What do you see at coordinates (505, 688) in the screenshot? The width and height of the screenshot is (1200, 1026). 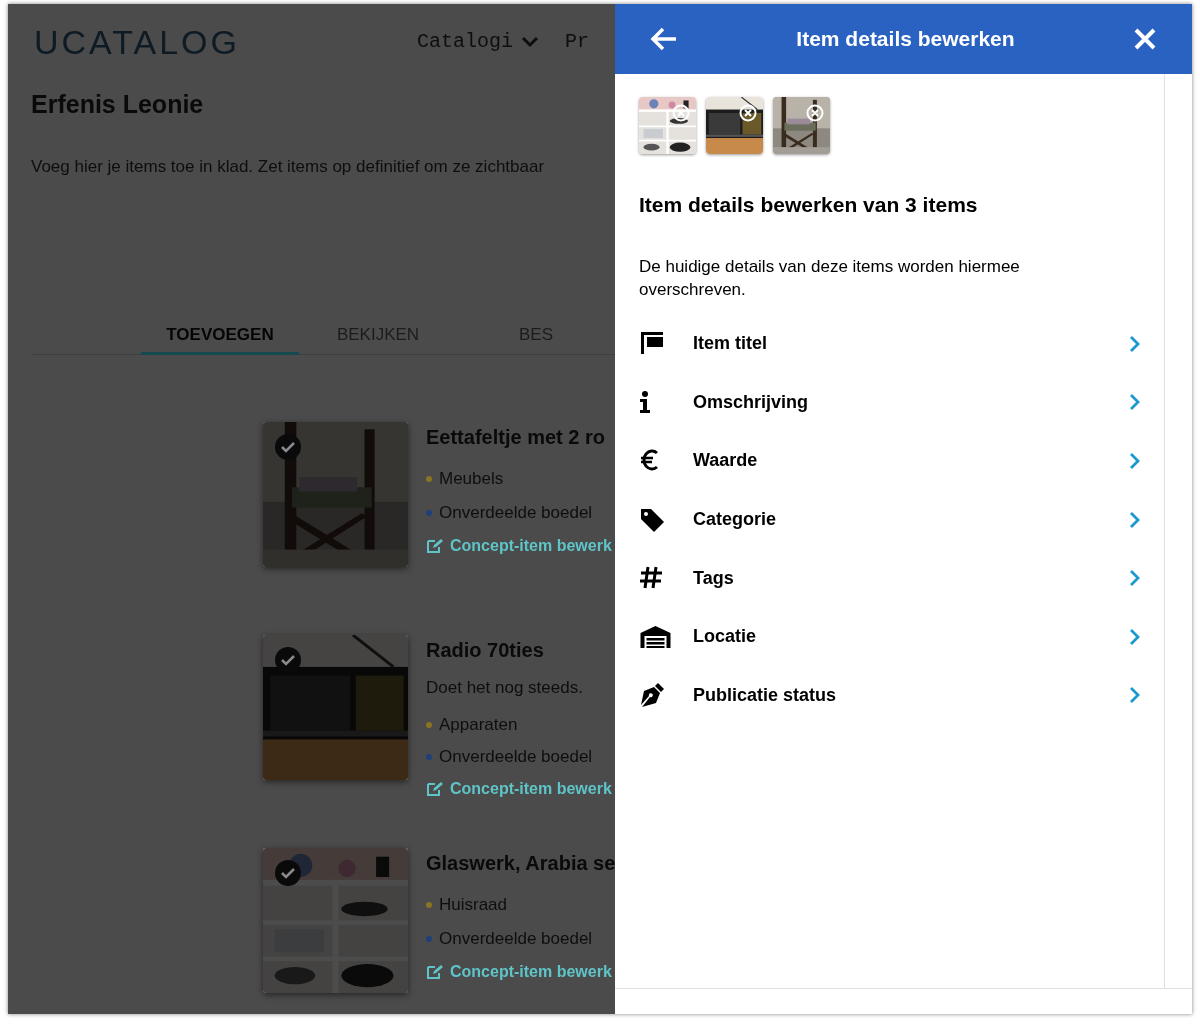 I see `item-description: Doet het nog steeds.` at bounding box center [505, 688].